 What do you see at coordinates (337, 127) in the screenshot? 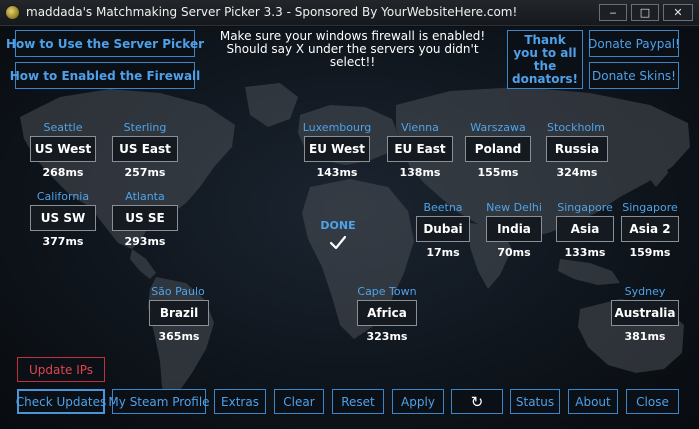
I see `city-label-luxembourg: Luxembourg` at bounding box center [337, 127].